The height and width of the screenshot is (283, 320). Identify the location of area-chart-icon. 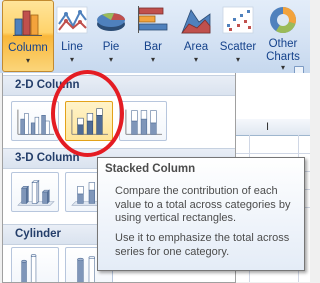
(196, 20).